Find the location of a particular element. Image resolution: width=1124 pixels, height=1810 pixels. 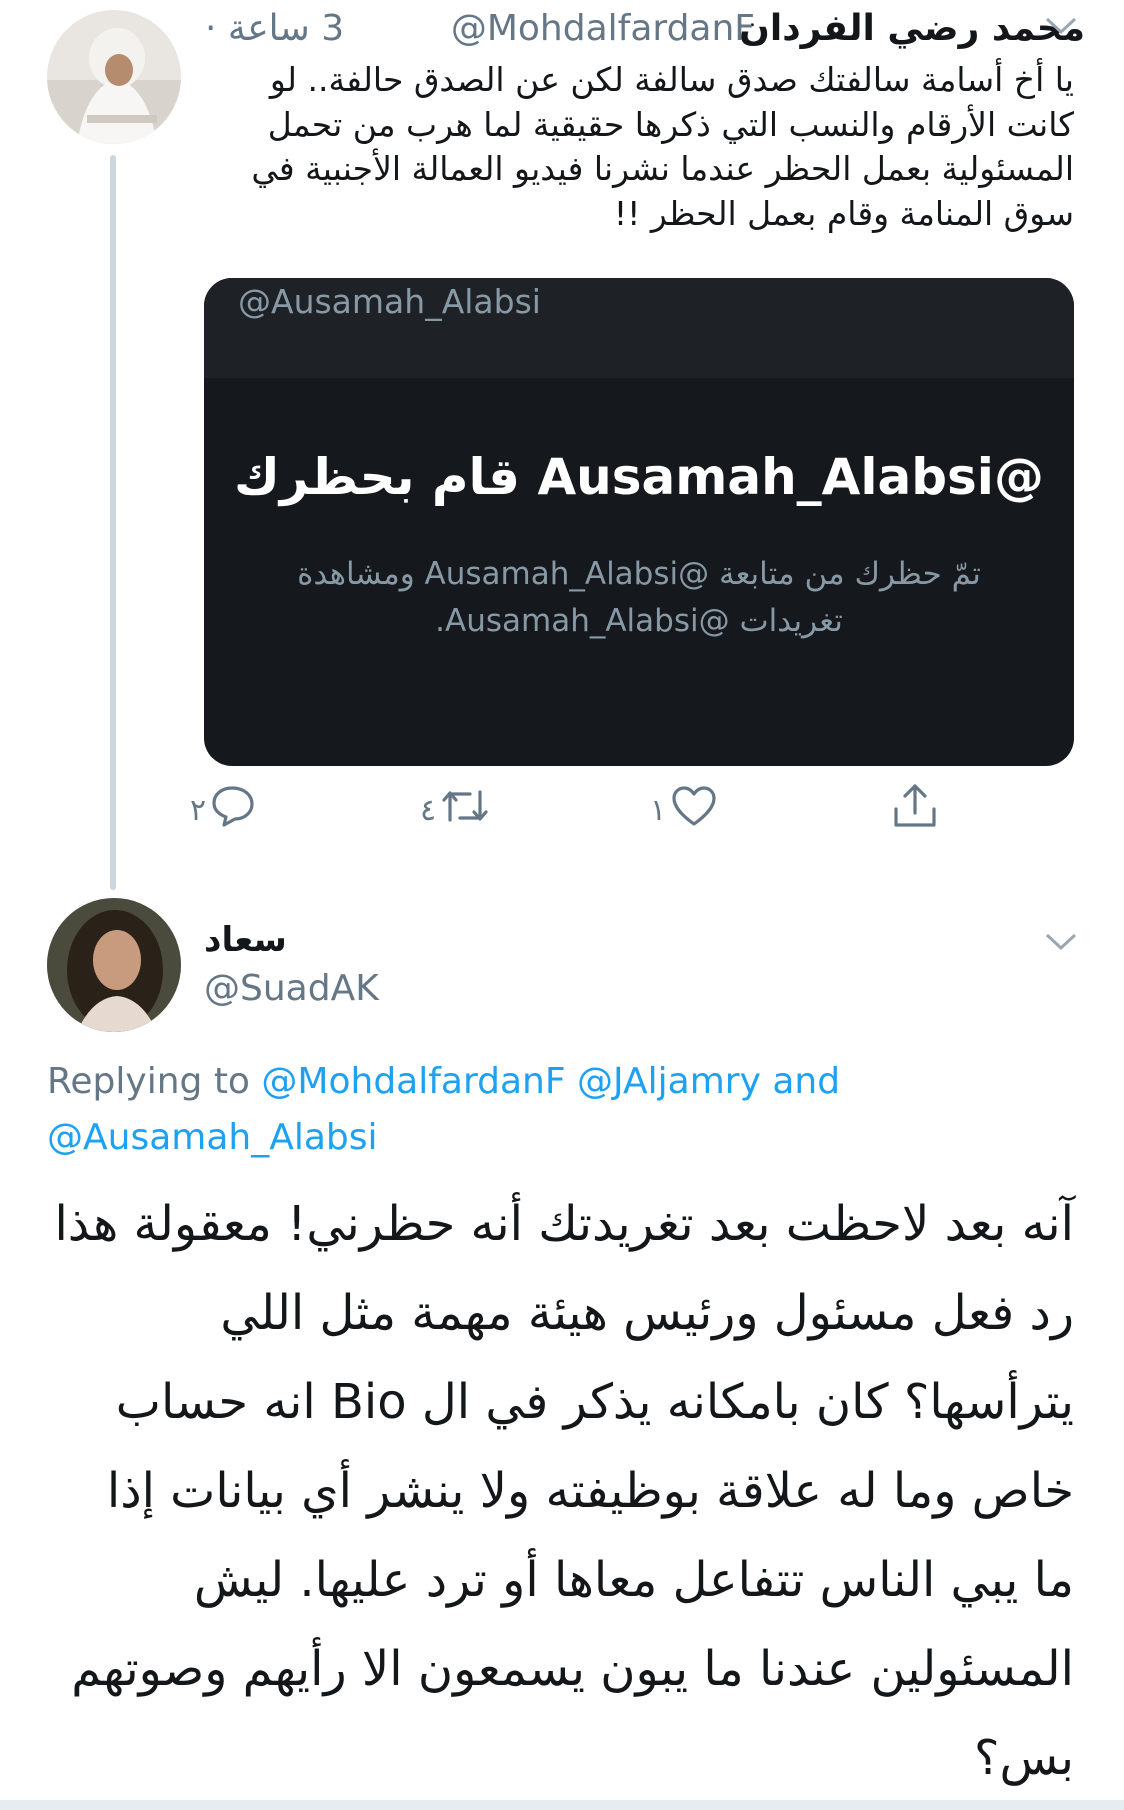

blocked-card-header: @Ausamah_Alabsi is located at coordinates (639, 328).